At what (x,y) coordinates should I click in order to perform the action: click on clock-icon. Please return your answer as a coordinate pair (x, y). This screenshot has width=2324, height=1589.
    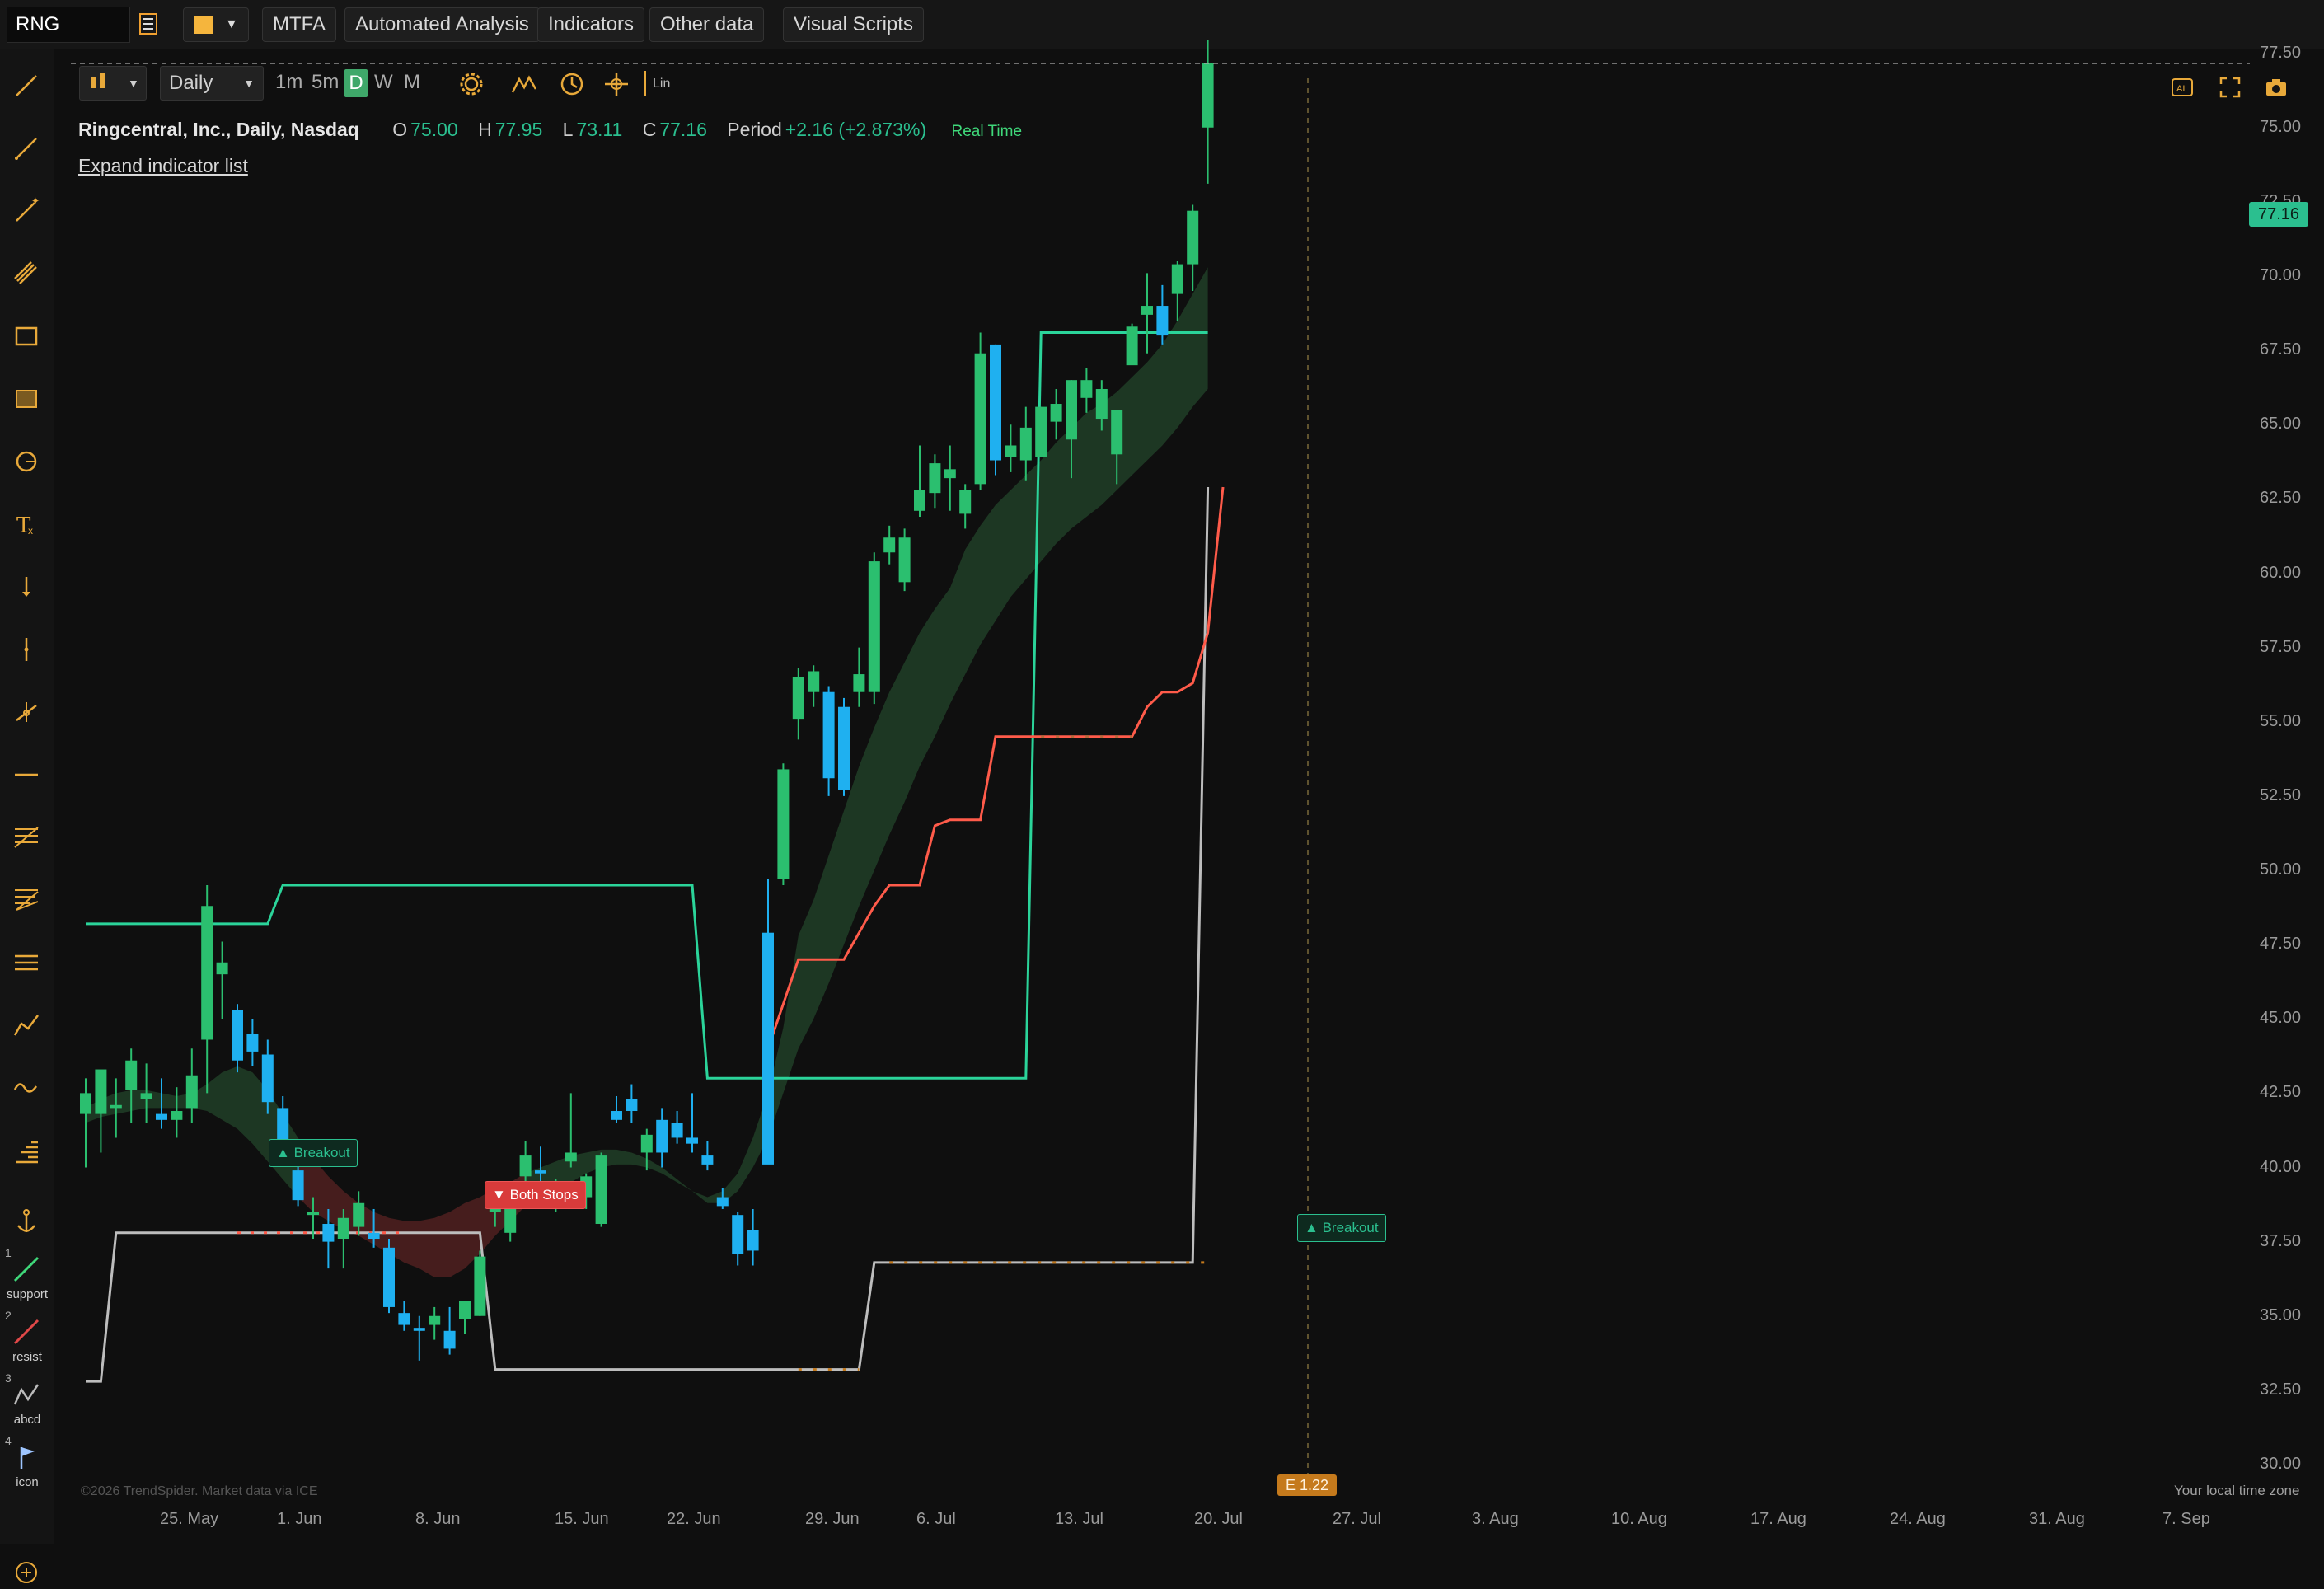
    Looking at the image, I should click on (572, 84).